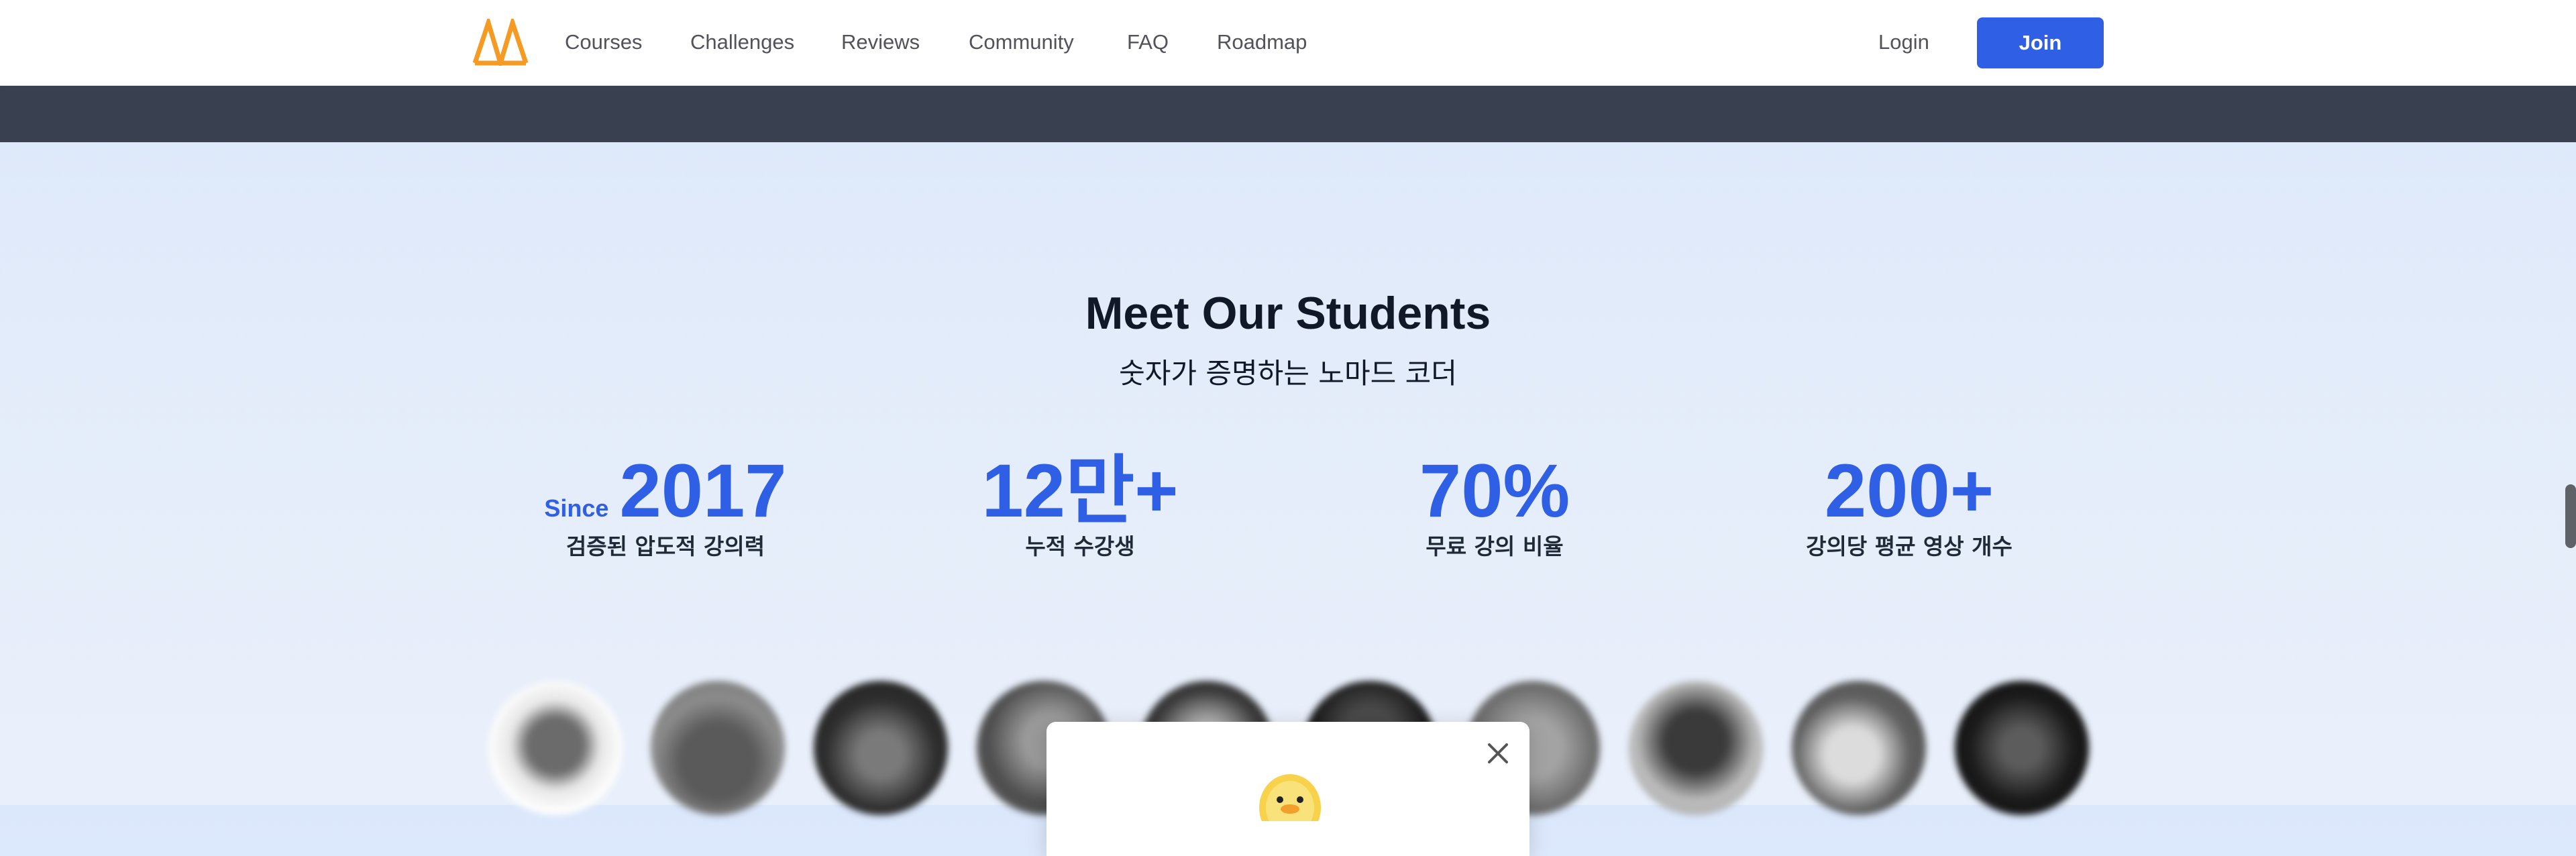 This screenshot has height=856, width=2576. I want to click on stat-label: 강의당 평균 영상 개수, so click(1909, 546).